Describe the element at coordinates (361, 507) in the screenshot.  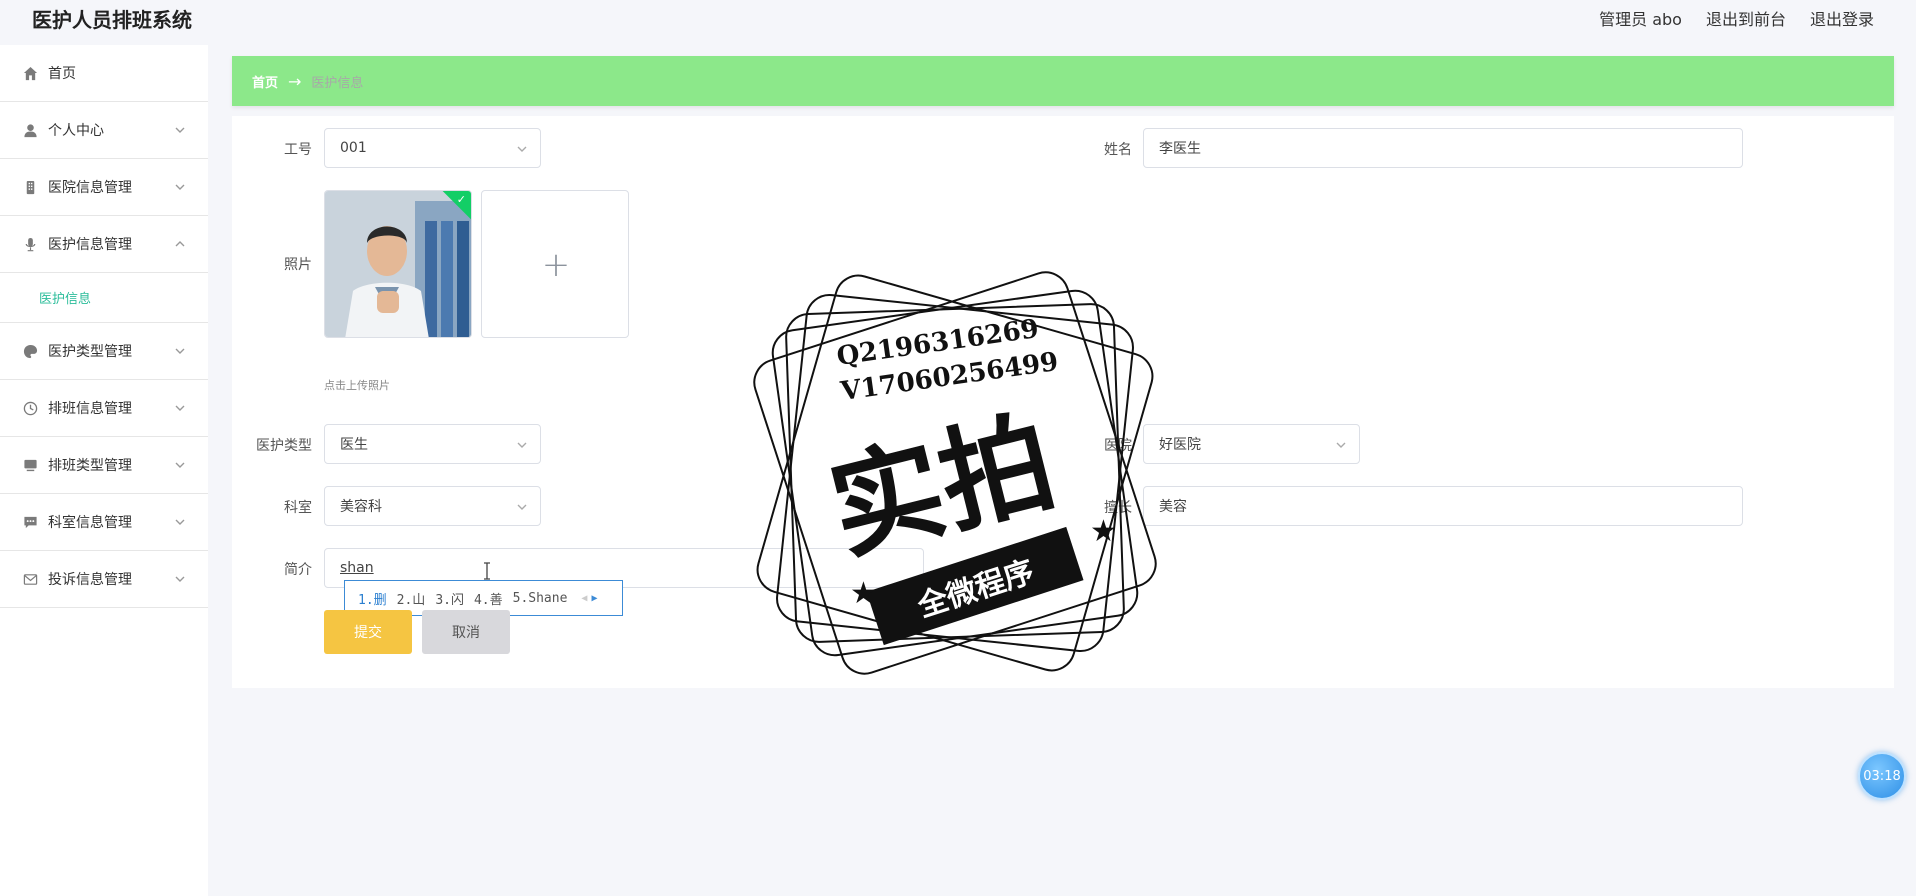
I see `department-value: 美容科` at that location.